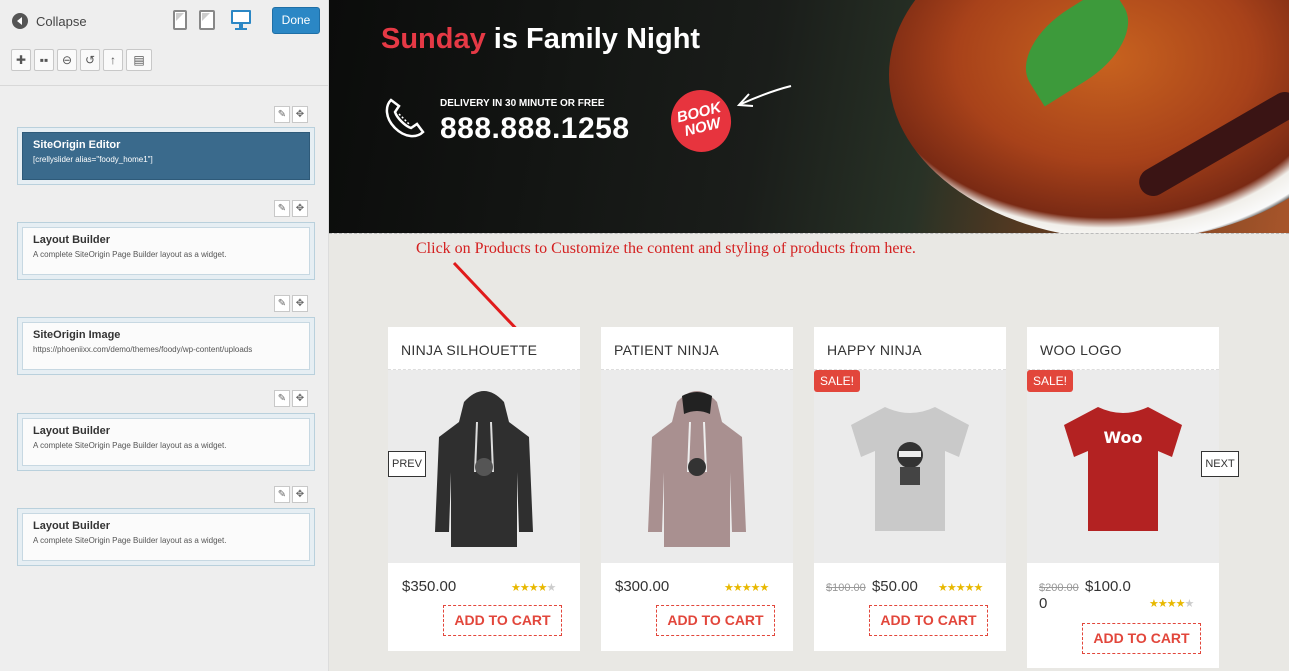 The height and width of the screenshot is (671, 1289). What do you see at coordinates (697, 348) in the screenshot?
I see `product-title: PATIENT NINJA` at bounding box center [697, 348].